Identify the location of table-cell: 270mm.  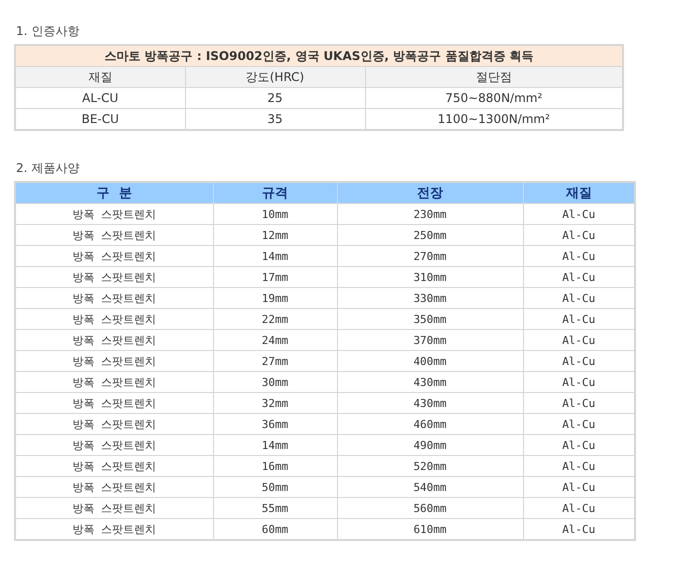
(430, 256).